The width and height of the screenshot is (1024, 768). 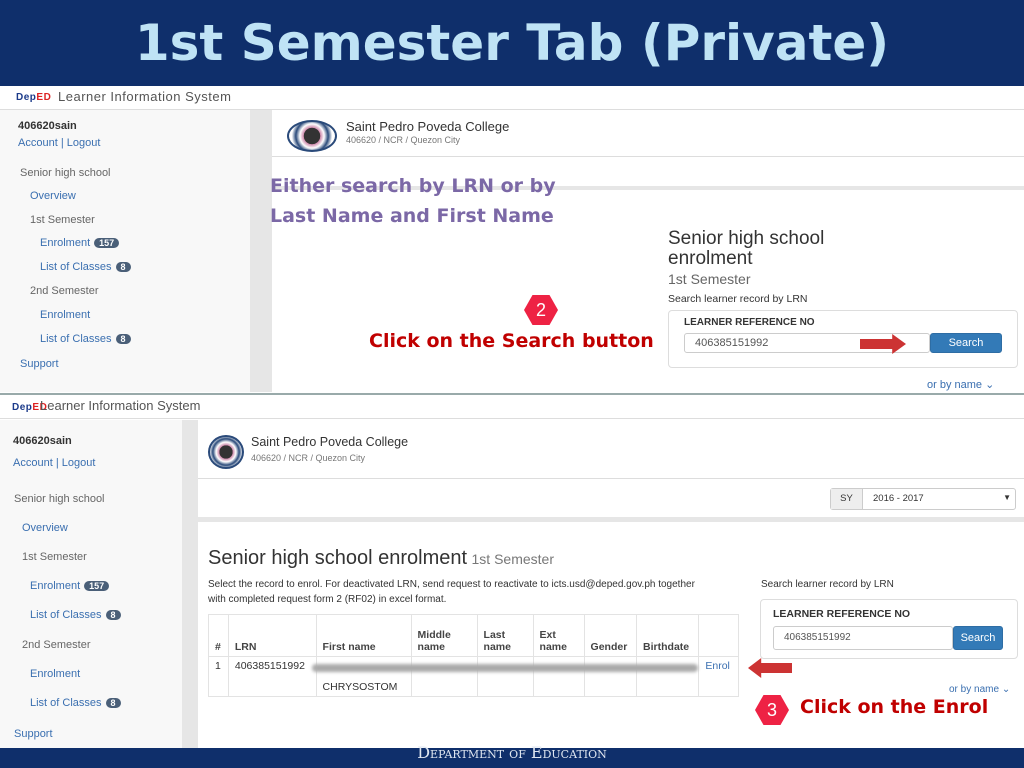 What do you see at coordinates (772, 710) in the screenshot?
I see `step-3-badge: 3` at bounding box center [772, 710].